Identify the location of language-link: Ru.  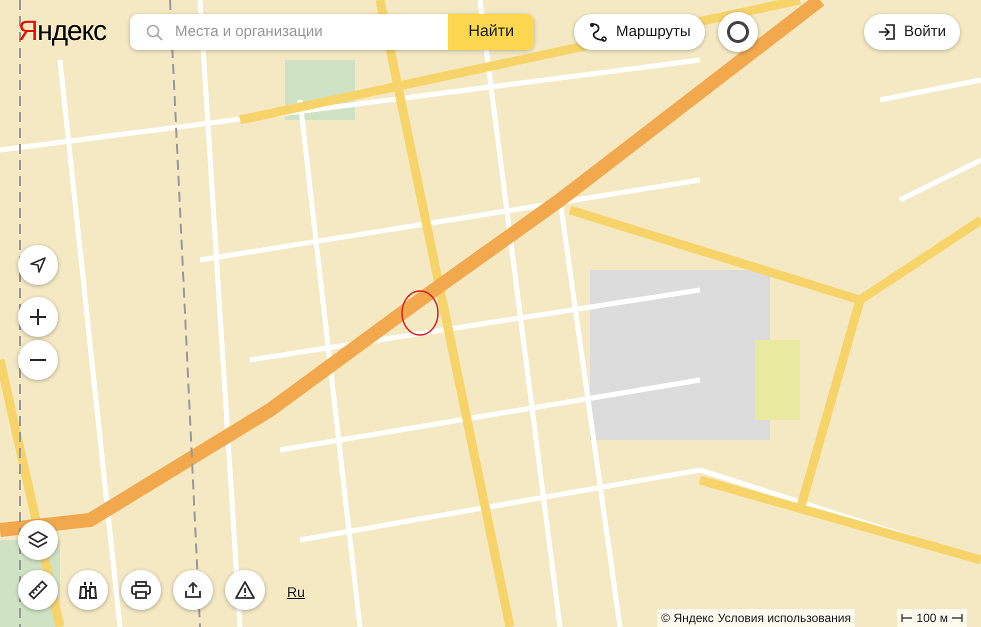
(296, 592).